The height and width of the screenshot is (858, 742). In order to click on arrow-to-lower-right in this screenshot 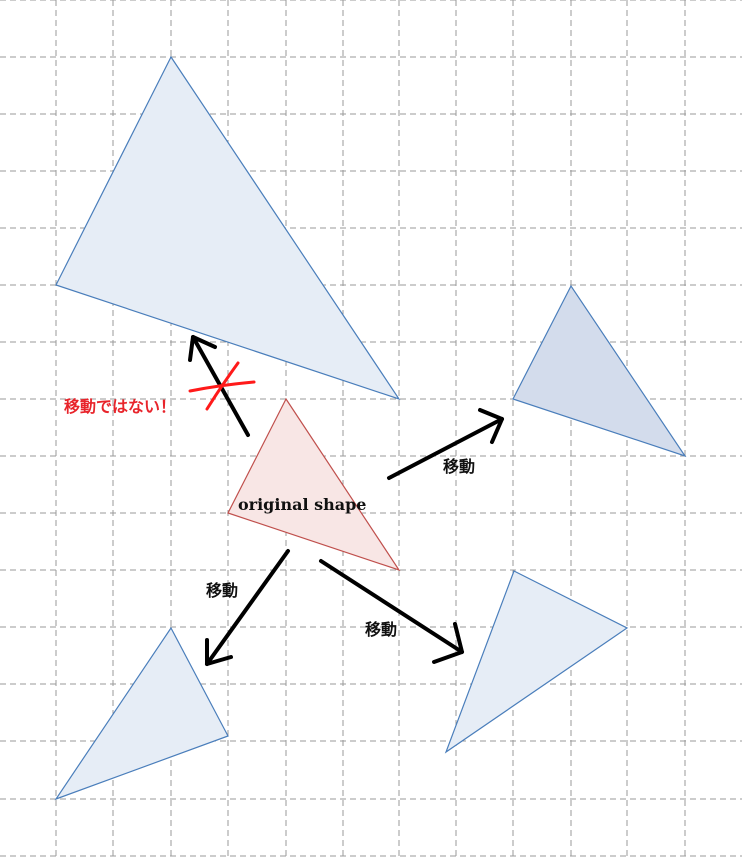, I will do `click(391, 611)`.